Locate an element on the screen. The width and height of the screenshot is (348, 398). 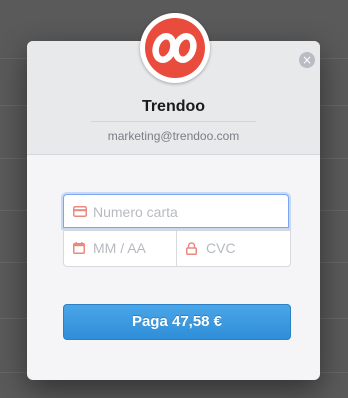
pay-button: Paga 47,58 € is located at coordinates (177, 322).